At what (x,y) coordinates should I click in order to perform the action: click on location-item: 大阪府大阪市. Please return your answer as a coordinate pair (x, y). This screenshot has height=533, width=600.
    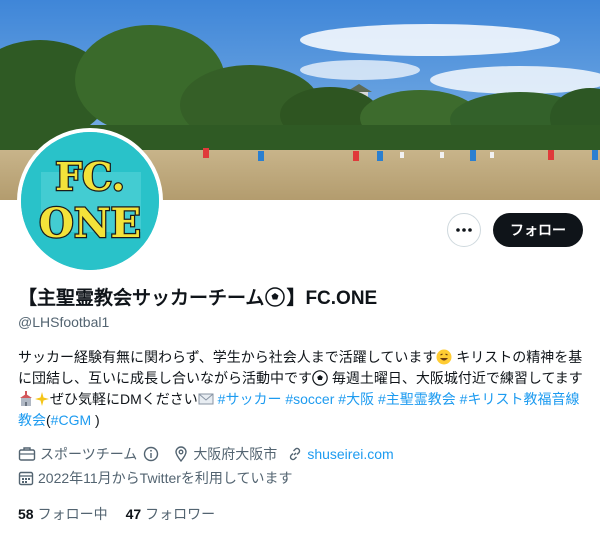
    Looking at the image, I should click on (225, 454).